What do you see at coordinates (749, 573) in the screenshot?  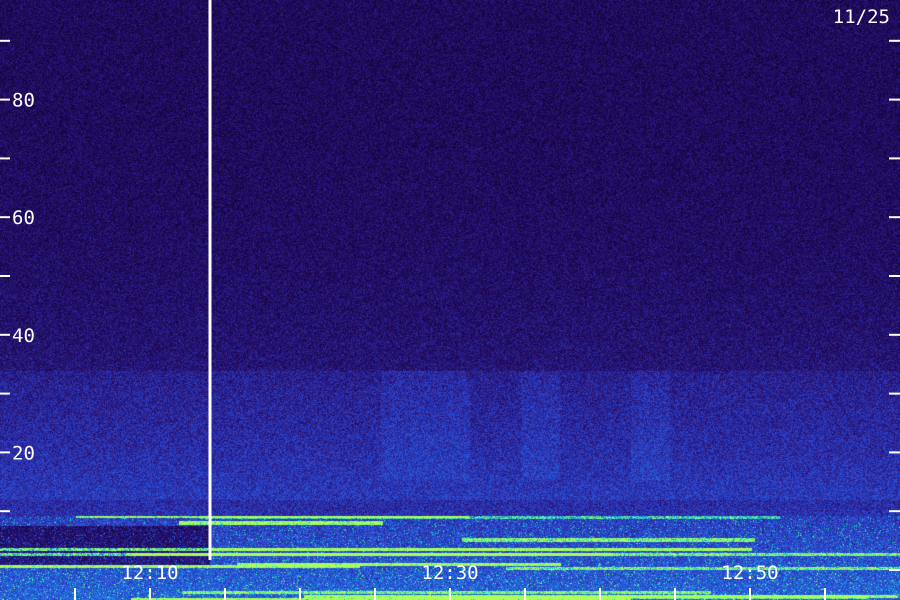 I see `x-tick-label-1250: 12:50` at bounding box center [749, 573].